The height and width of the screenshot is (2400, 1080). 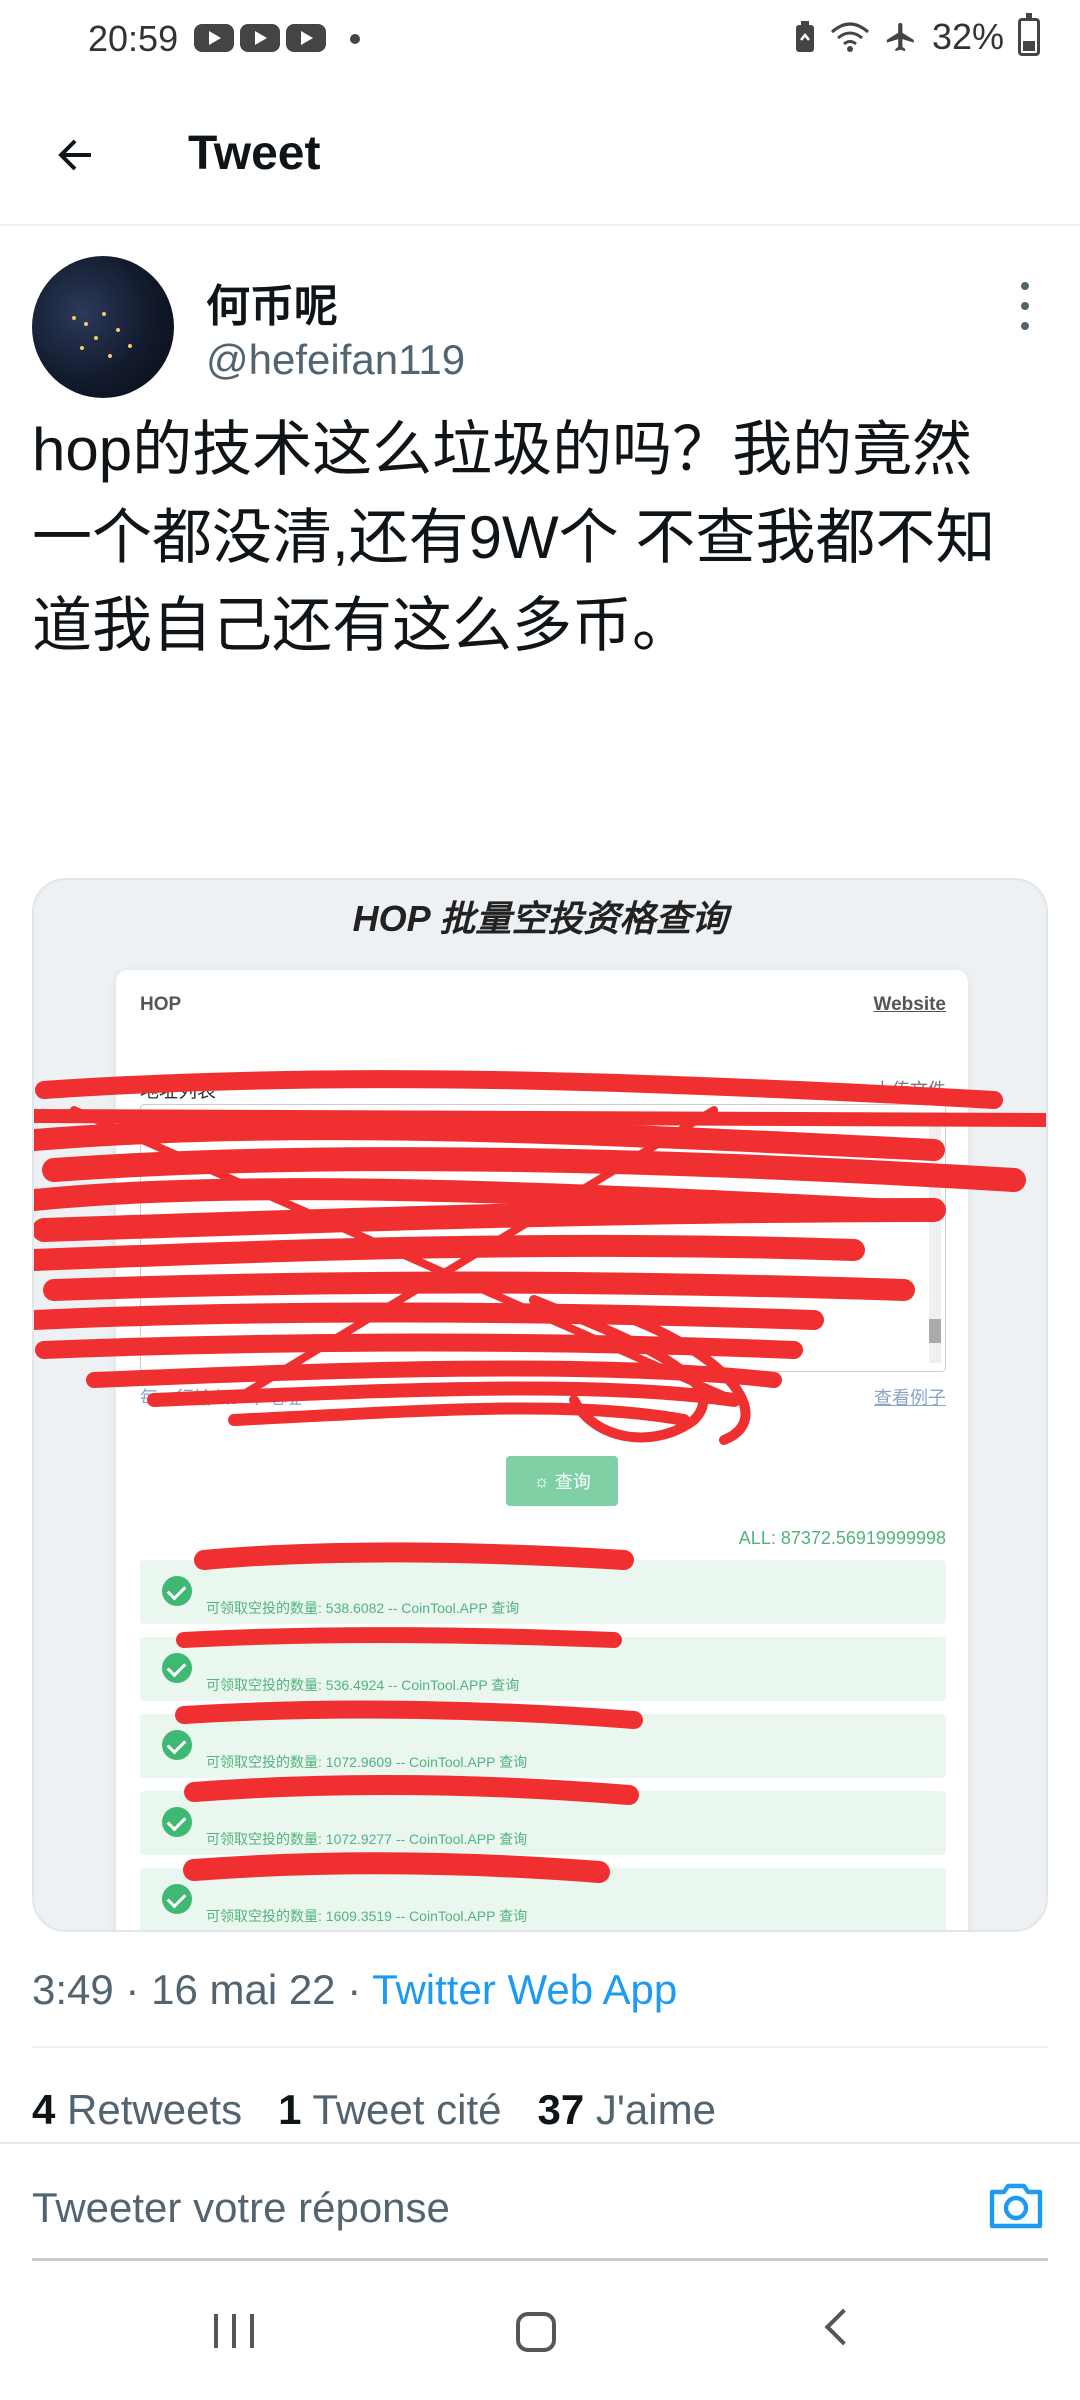 I want to click on arrow-left-icon, so click(x=74, y=155).